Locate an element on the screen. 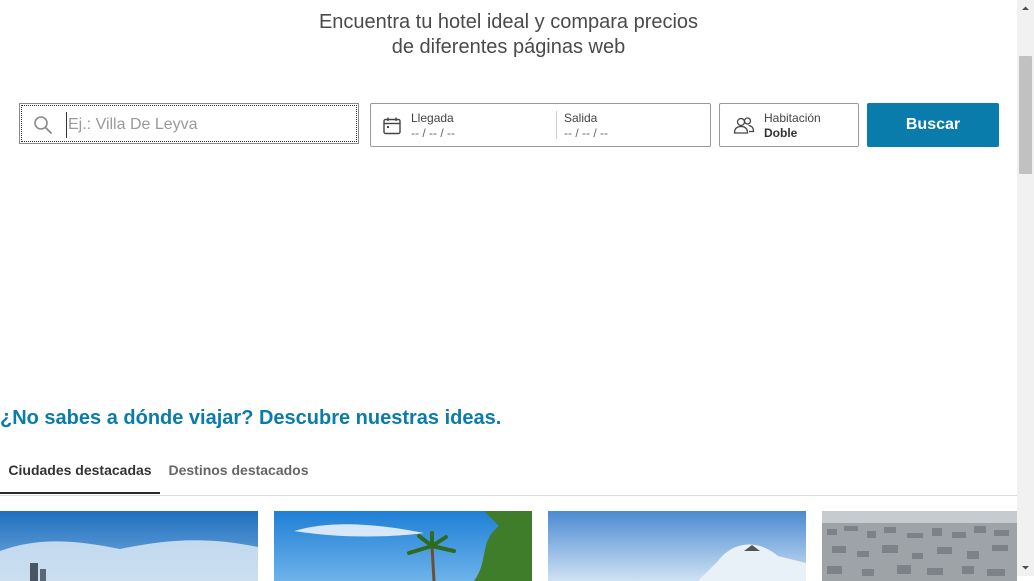 Image resolution: width=1034 pixels, height=581 pixels. departure-value: -- / -- / -- is located at coordinates (586, 133).